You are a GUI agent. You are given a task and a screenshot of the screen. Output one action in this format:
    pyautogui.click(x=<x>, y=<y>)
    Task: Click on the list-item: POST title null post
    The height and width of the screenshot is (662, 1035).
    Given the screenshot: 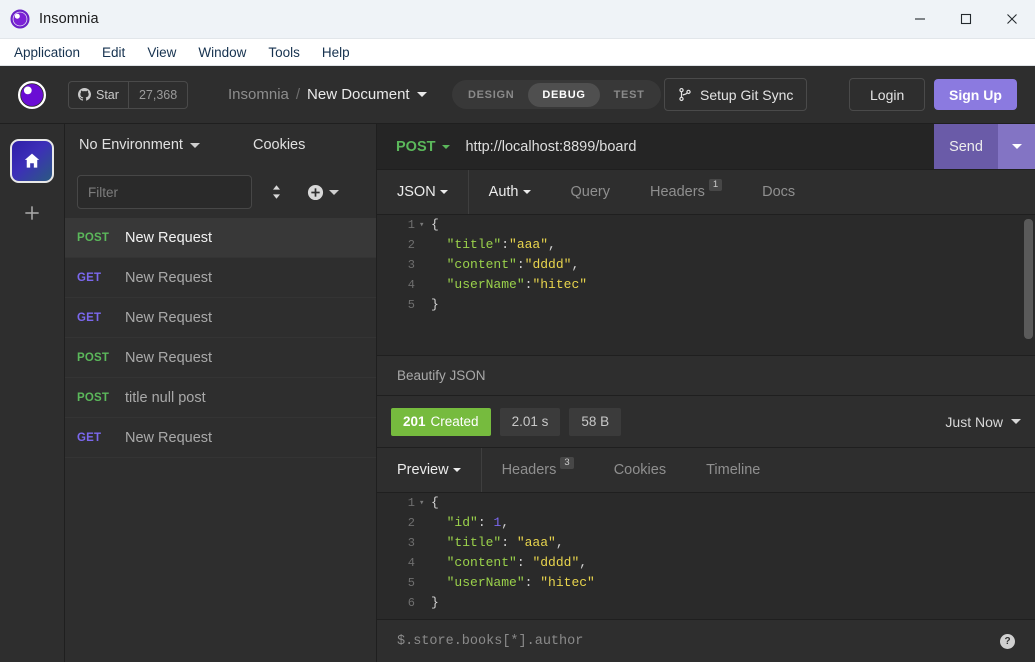 What is the action you would take?
    pyautogui.click(x=220, y=398)
    